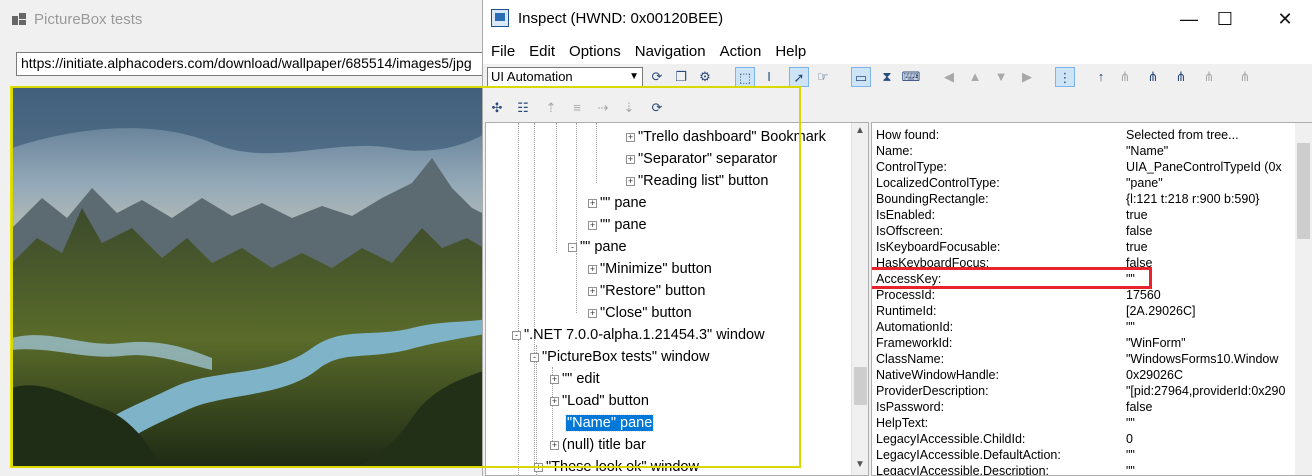 Image resolution: width=1312 pixels, height=476 pixels. I want to click on nav-up-icon: ▲, so click(975, 77).